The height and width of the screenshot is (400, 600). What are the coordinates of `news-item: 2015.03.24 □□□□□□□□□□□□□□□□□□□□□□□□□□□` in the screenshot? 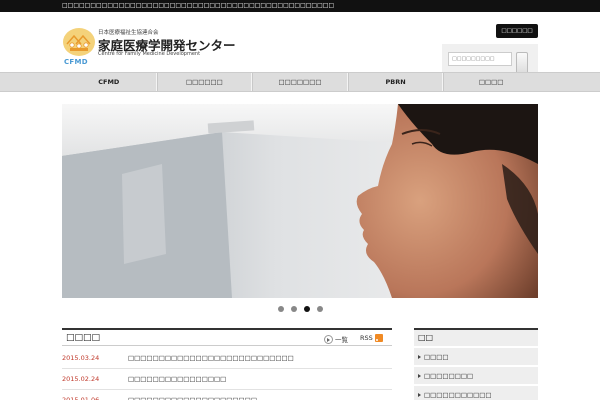 It's located at (227, 358).